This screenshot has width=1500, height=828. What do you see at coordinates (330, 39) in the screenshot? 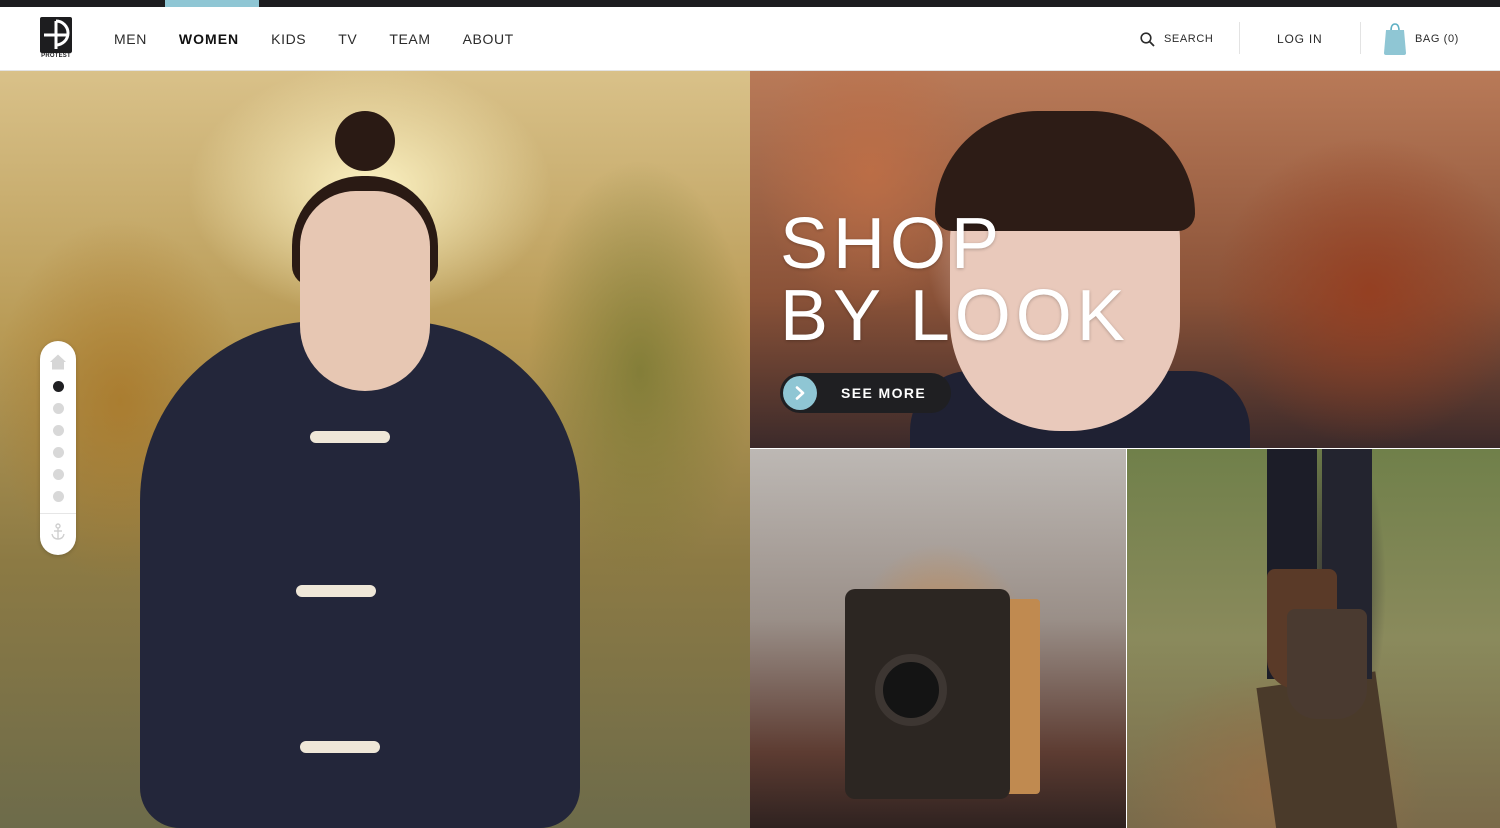
I see `main-nav: MEN WOMEN KIDS TV TEAM ABOUT` at bounding box center [330, 39].